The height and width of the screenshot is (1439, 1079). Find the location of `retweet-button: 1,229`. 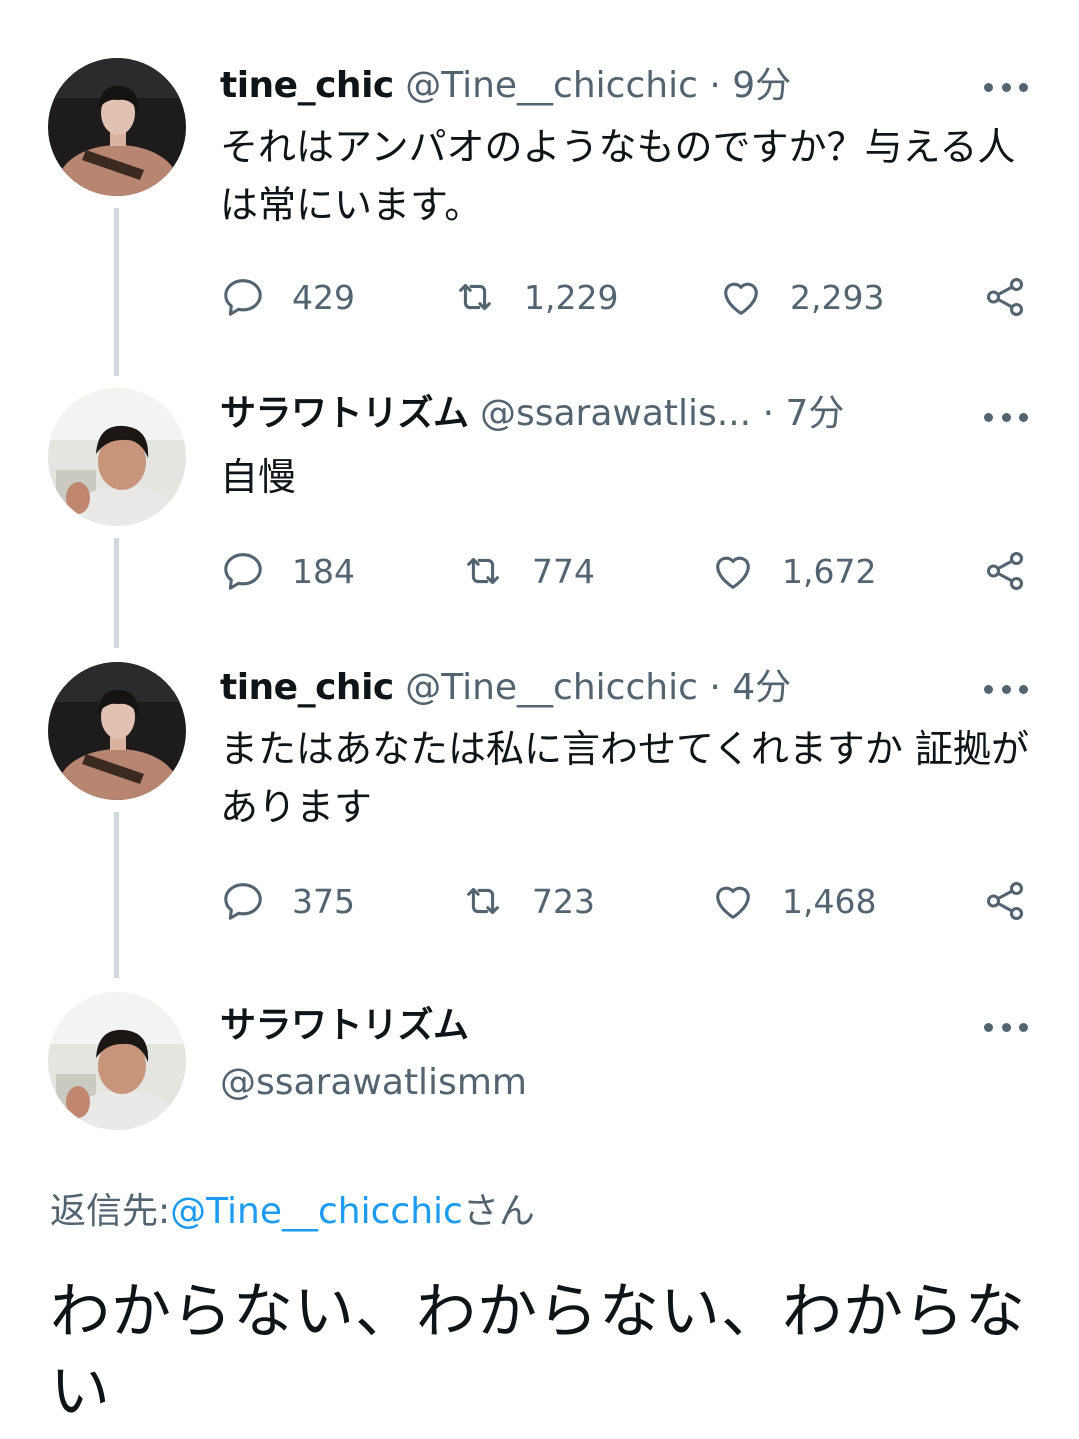

retweet-button: 1,229 is located at coordinates (535, 297).